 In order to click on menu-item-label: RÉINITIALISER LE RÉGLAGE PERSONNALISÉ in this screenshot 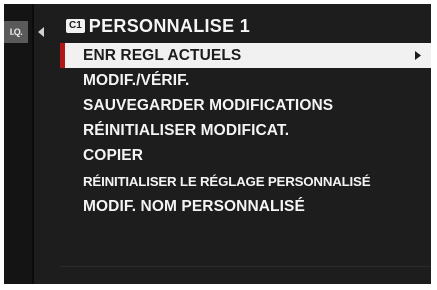, I will do `click(227, 182)`.